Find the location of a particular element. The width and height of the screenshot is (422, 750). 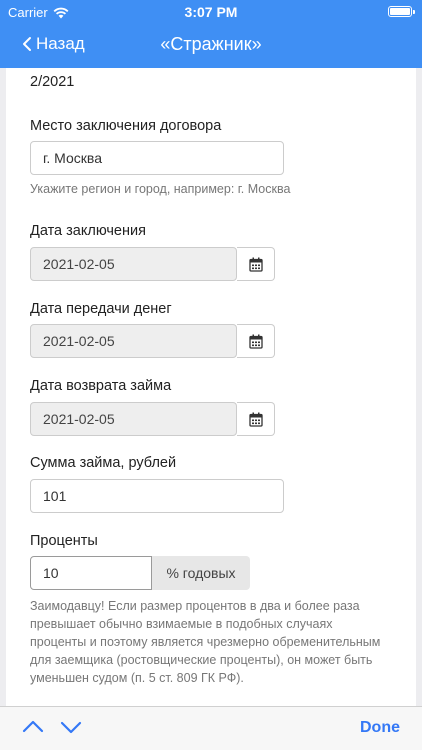

place-input: г. Москва is located at coordinates (157, 158).